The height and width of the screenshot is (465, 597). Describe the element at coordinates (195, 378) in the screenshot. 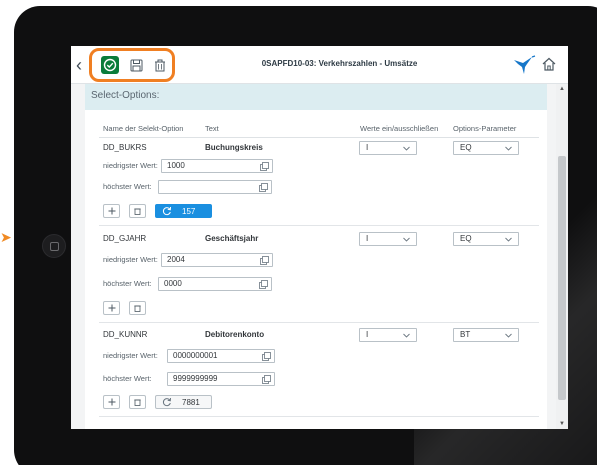

I see `high-value: 9999999999` at that location.